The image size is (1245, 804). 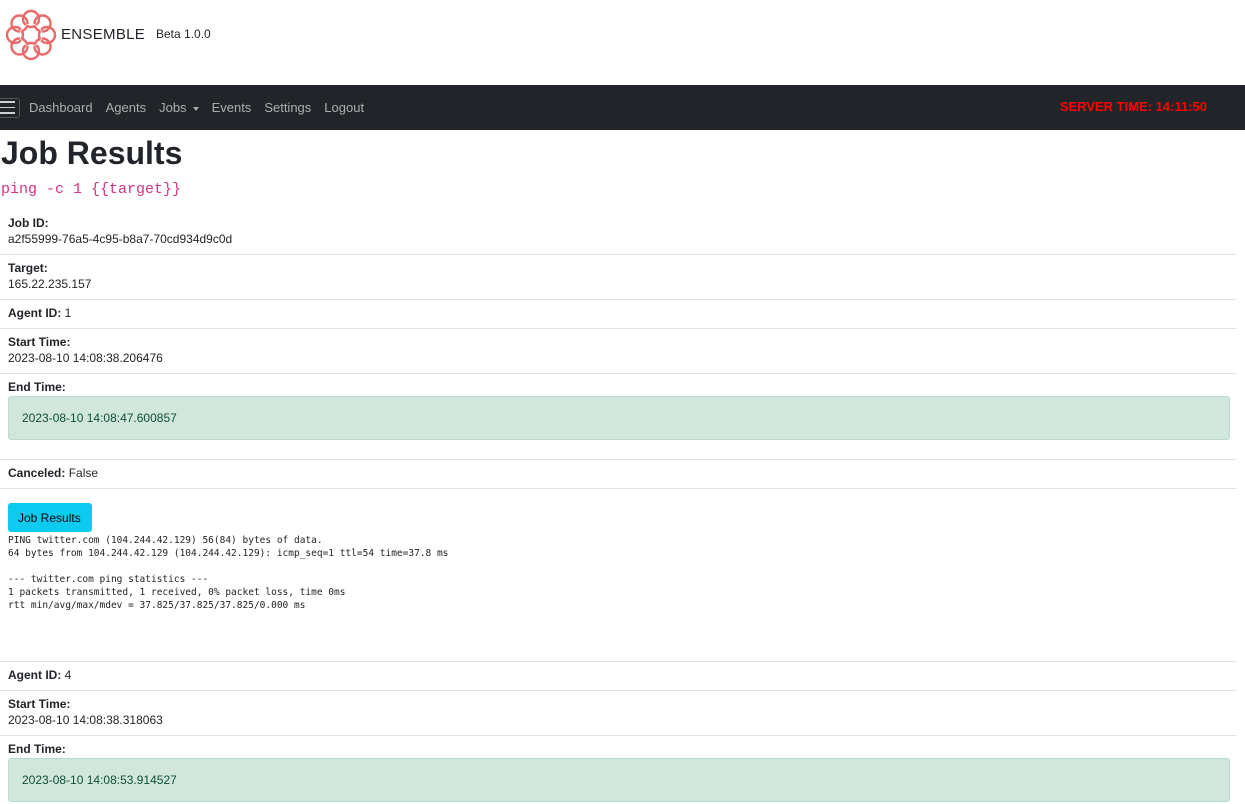 I want to click on knot-logo-icon, so click(x=31, y=35).